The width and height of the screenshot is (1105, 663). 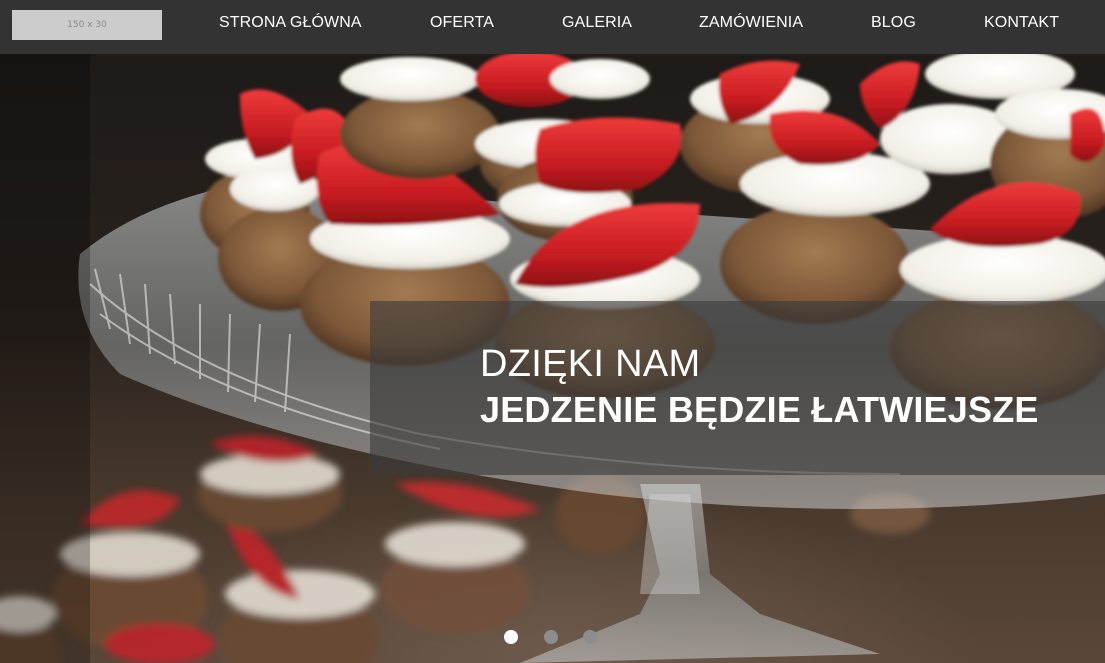 What do you see at coordinates (759, 409) in the screenshot?
I see `hero-headline-line2: JEDZENIE BĘDZIE ŁATWIEJSZE` at bounding box center [759, 409].